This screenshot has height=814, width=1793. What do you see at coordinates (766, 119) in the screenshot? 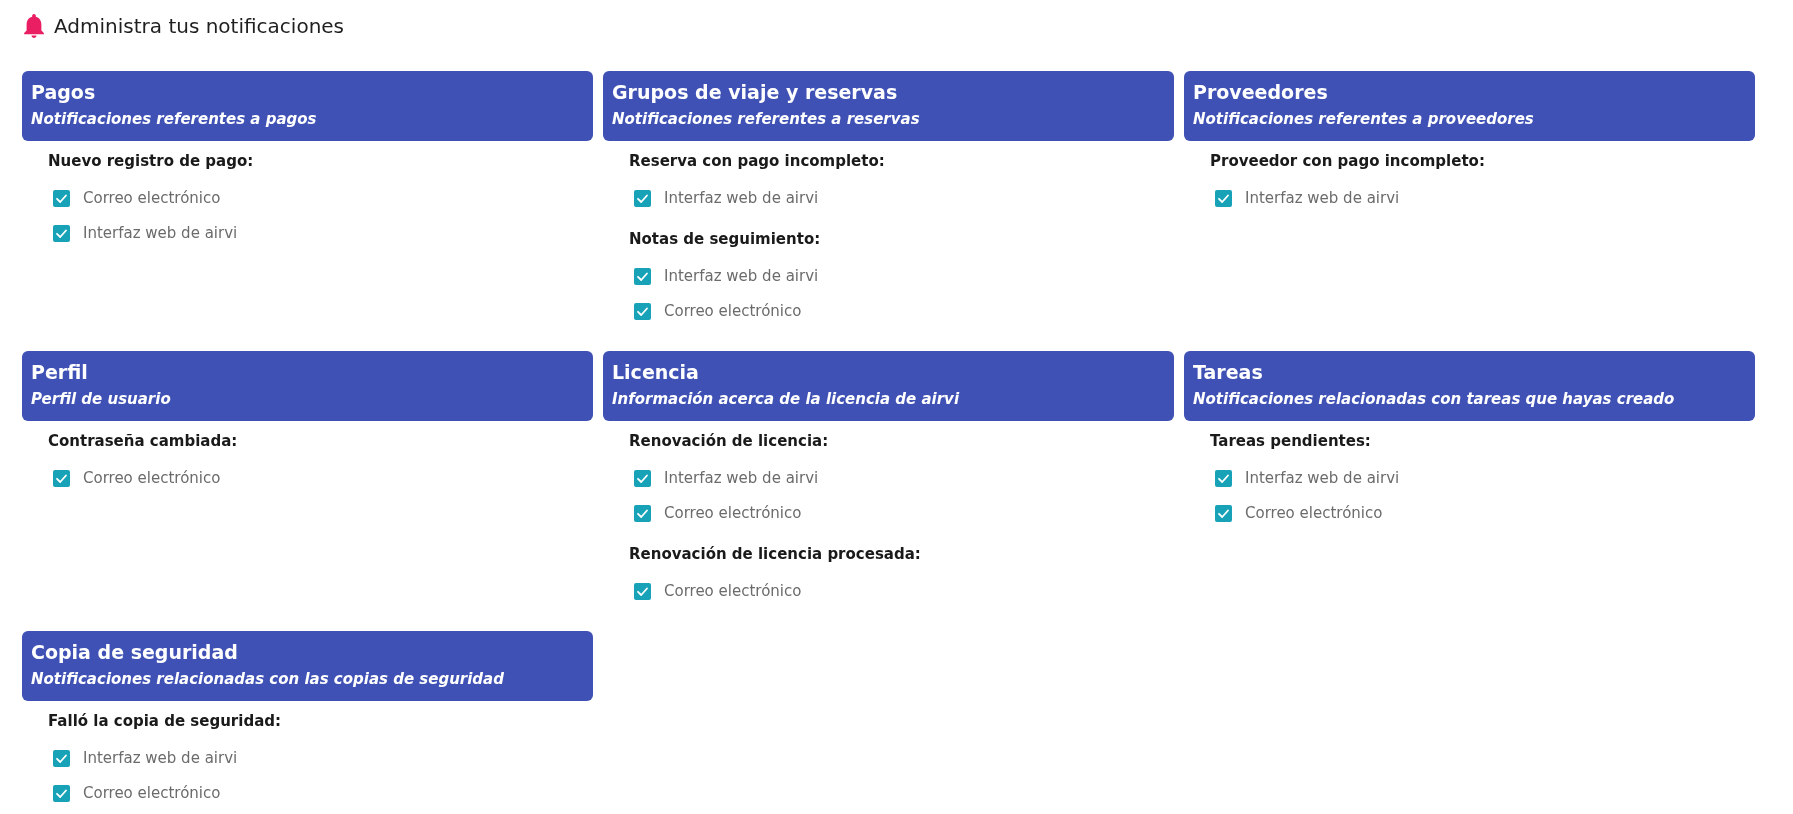
I see `card-subtitle: Notificaciones referentes a reservas` at bounding box center [766, 119].